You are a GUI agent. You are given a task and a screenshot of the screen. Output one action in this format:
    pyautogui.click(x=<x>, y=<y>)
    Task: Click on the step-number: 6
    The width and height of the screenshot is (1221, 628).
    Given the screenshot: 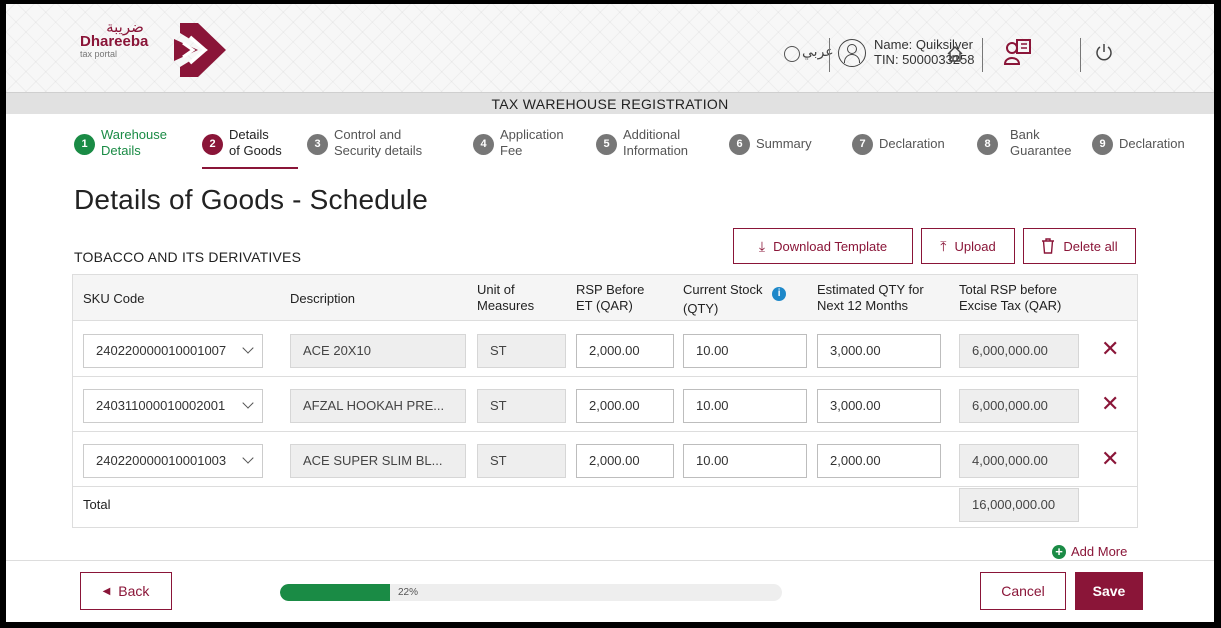 What is the action you would take?
    pyautogui.click(x=739, y=144)
    